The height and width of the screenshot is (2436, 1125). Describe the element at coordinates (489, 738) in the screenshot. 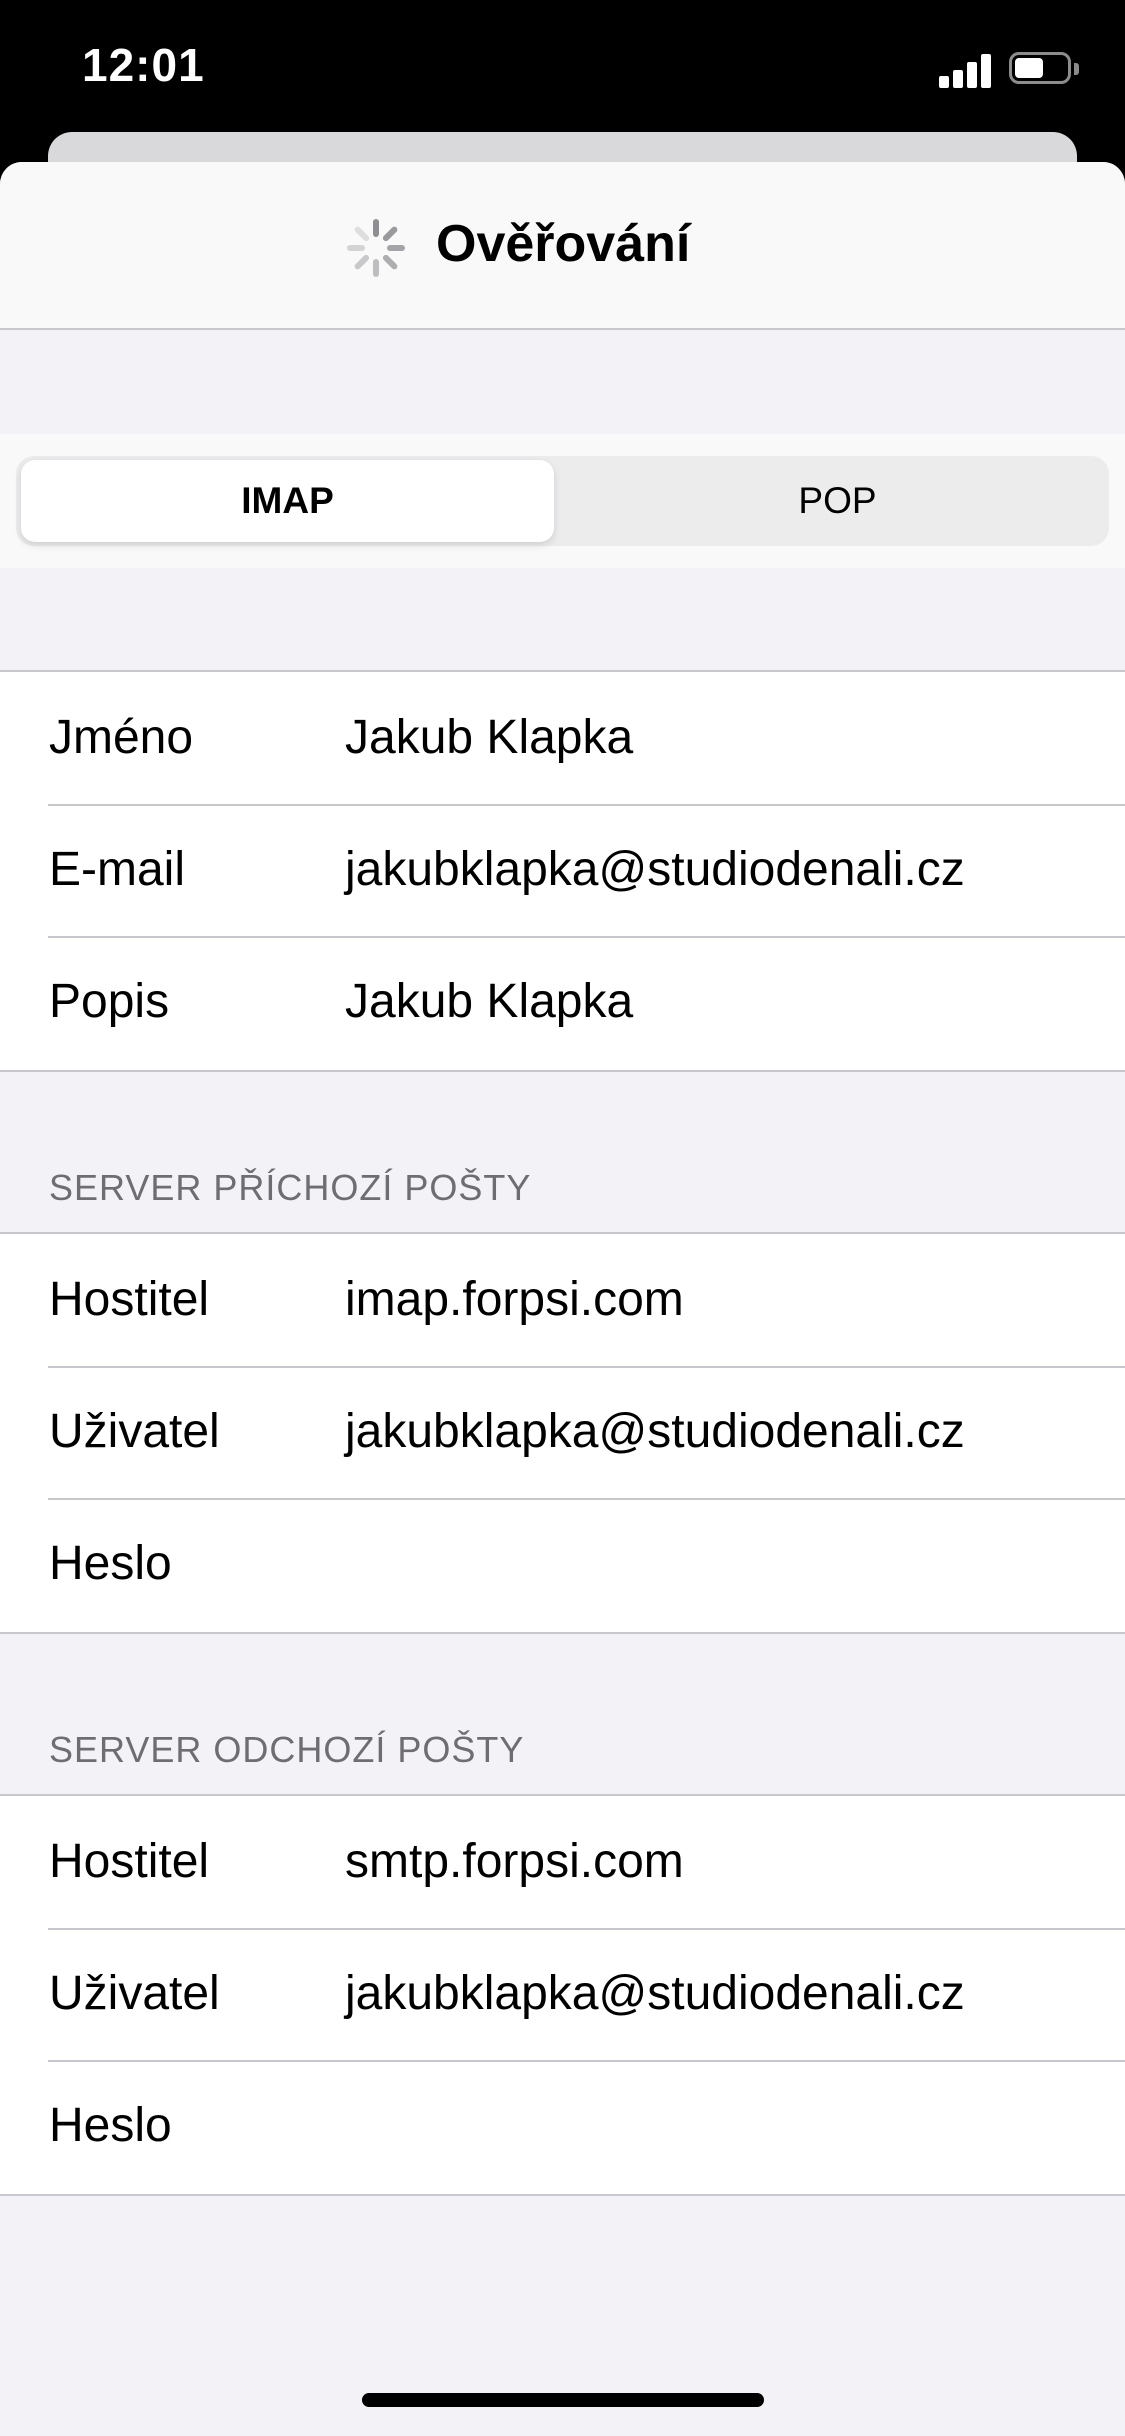

I see `name-field: Jakub Klapka` at that location.